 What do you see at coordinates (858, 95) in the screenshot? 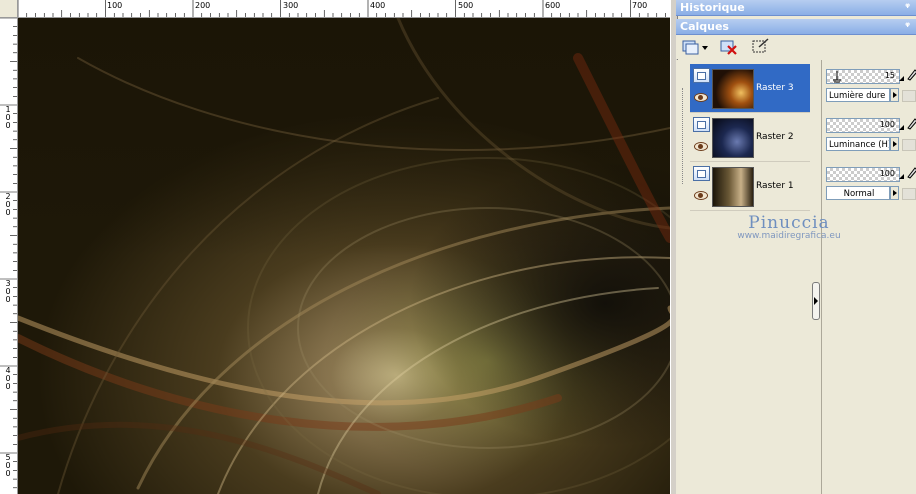
I see `blend-mode-select: Lumière dure` at bounding box center [858, 95].